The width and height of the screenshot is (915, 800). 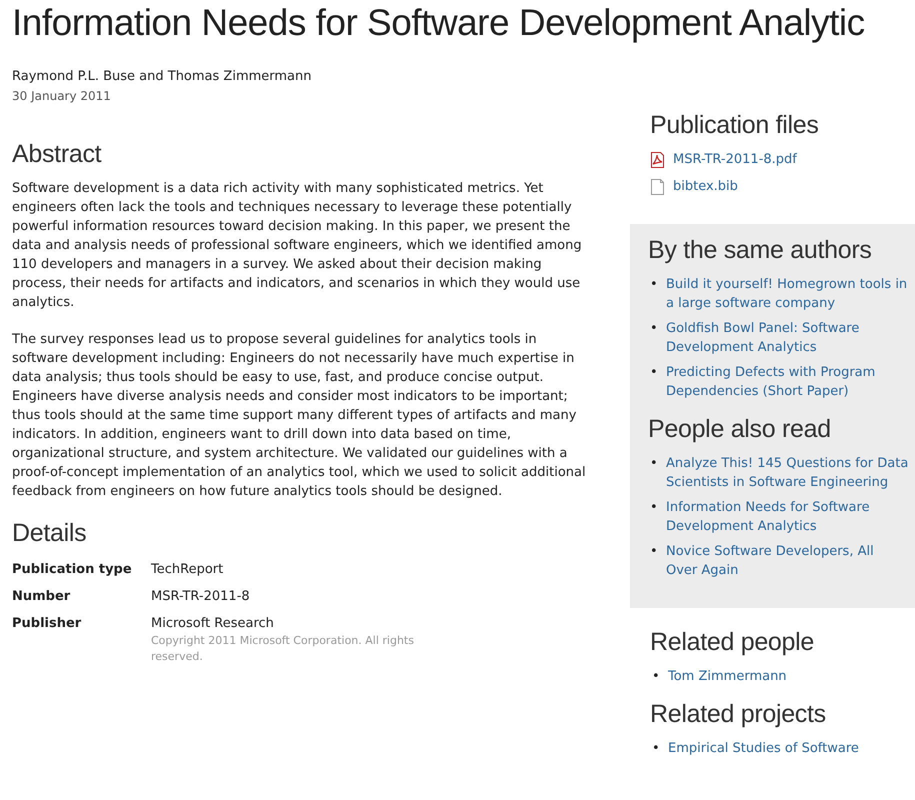 I want to click on section-heading: Details, so click(x=49, y=533).